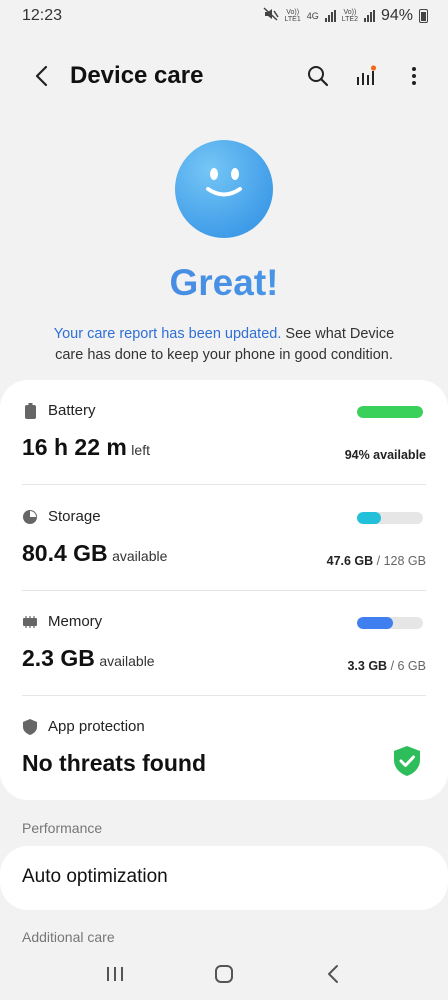 This screenshot has width=448, height=1000. What do you see at coordinates (96, 726) in the screenshot?
I see `app-protection-label: App protection` at bounding box center [96, 726].